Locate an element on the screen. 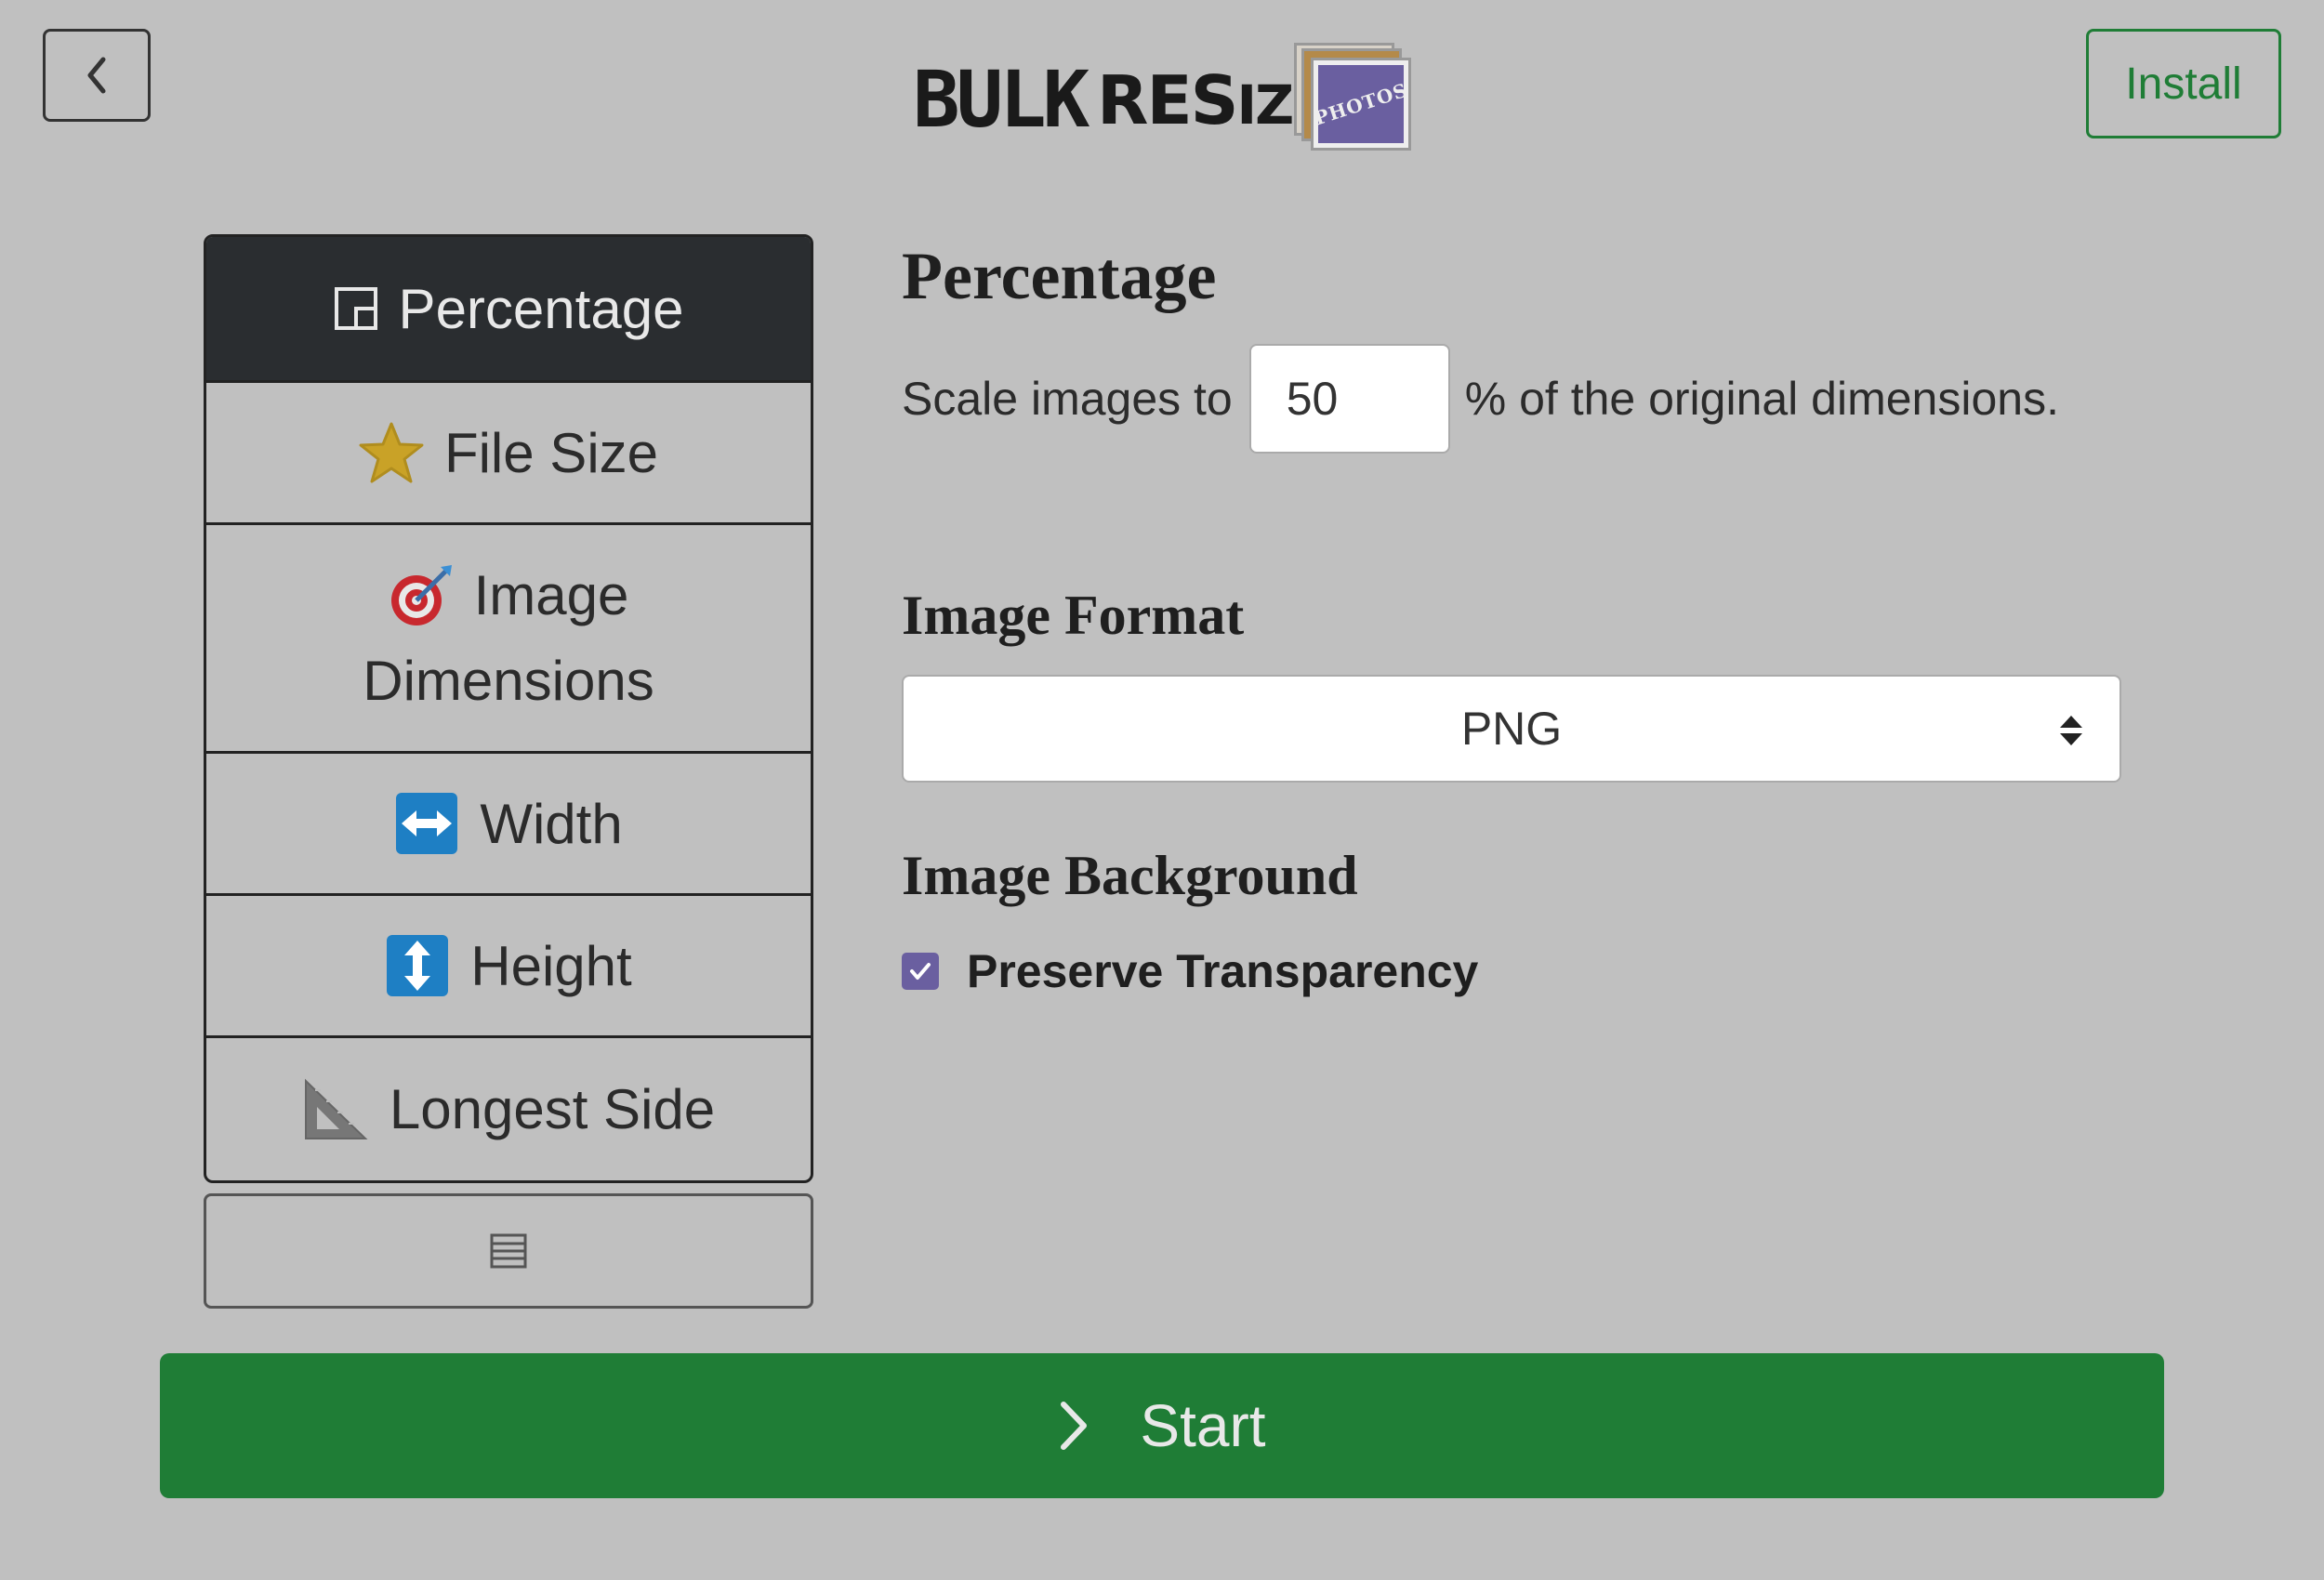 The image size is (2324, 1580). scale-percentage-input is located at coordinates (1349, 399).